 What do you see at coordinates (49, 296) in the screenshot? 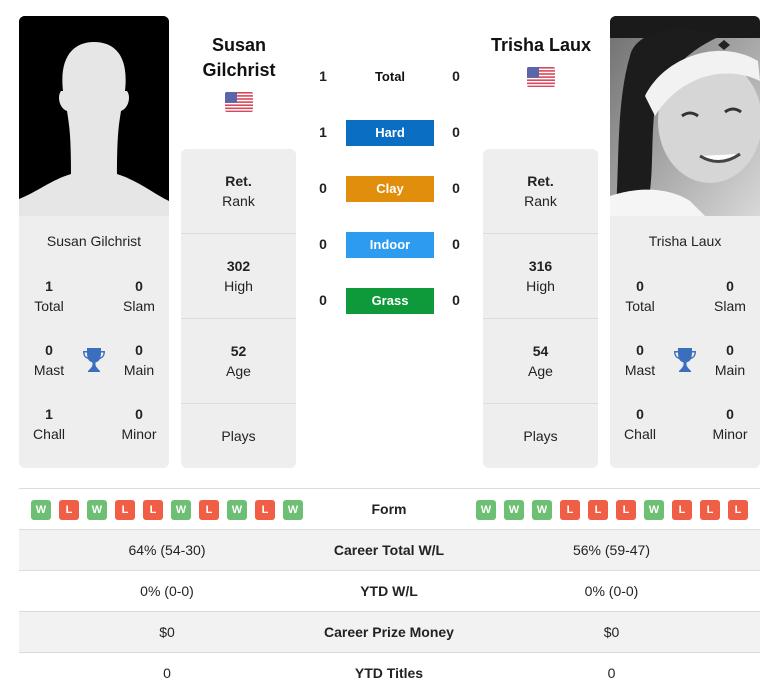
I see `player1-total-titles: 1 Total` at bounding box center [49, 296].